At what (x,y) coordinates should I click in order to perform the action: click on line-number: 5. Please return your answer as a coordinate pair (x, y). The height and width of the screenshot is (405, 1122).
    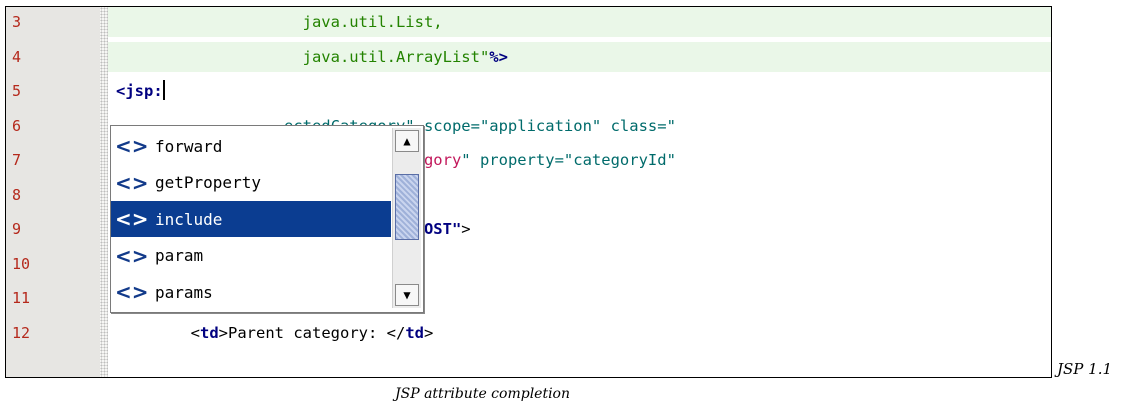
    Looking at the image, I should click on (17, 91).